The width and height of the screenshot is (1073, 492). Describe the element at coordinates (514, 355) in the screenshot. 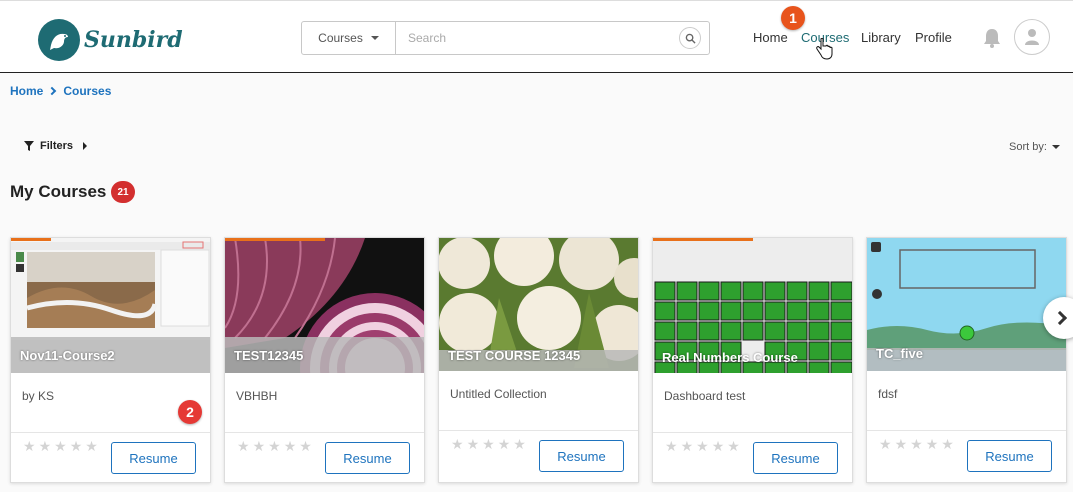

I see `course-title: TEST COURSE 12345` at that location.